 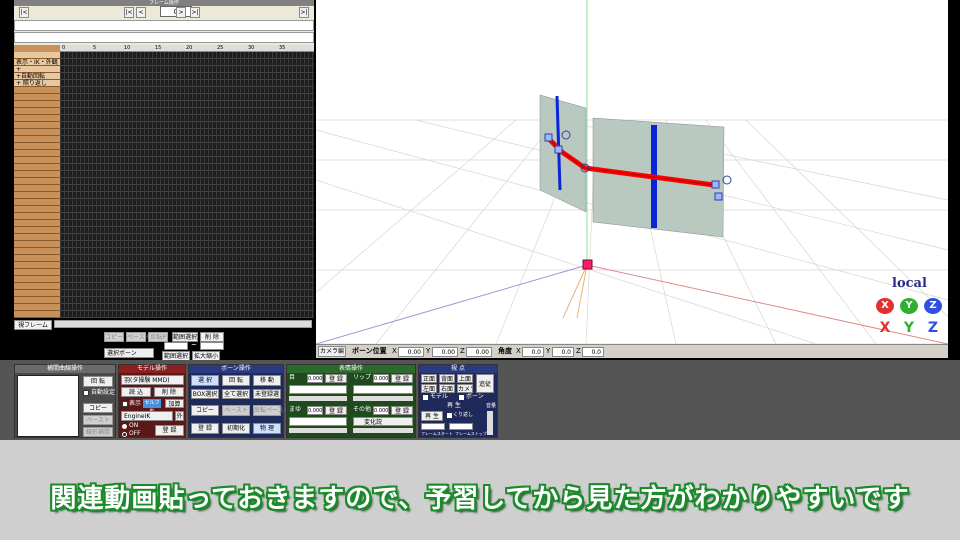 I want to click on interpolation-curve-canvas, so click(x=48, y=406).